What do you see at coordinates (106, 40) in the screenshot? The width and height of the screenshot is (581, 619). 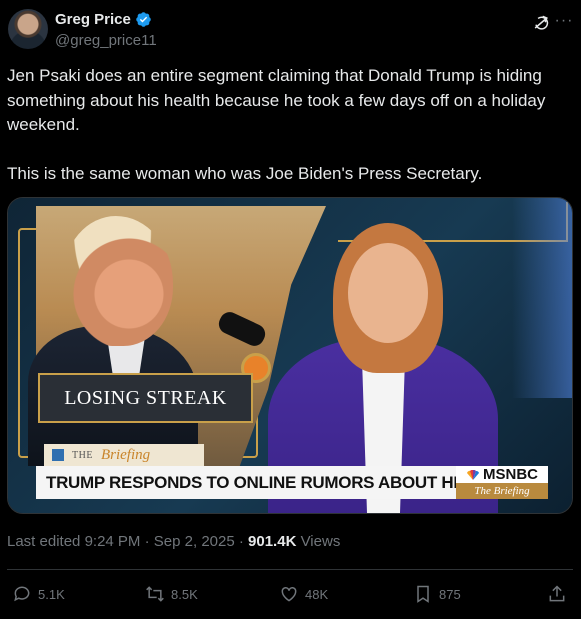 I see `author-handle: @greg_price11` at bounding box center [106, 40].